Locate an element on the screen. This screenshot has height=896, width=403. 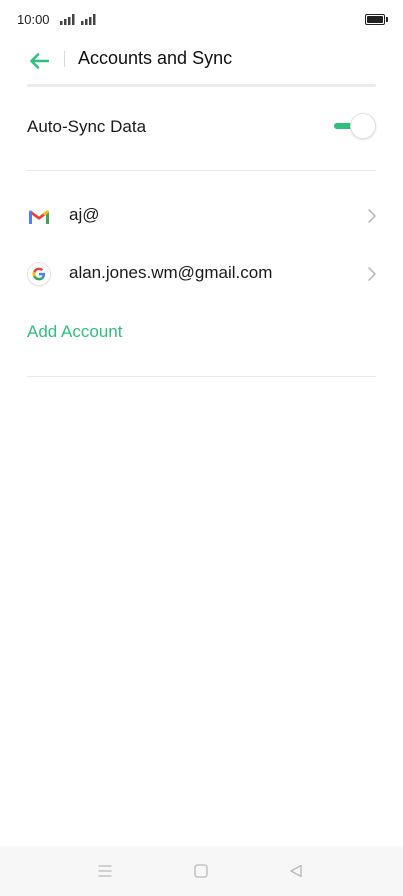
page-title: Accounts and Sync is located at coordinates (155, 58).